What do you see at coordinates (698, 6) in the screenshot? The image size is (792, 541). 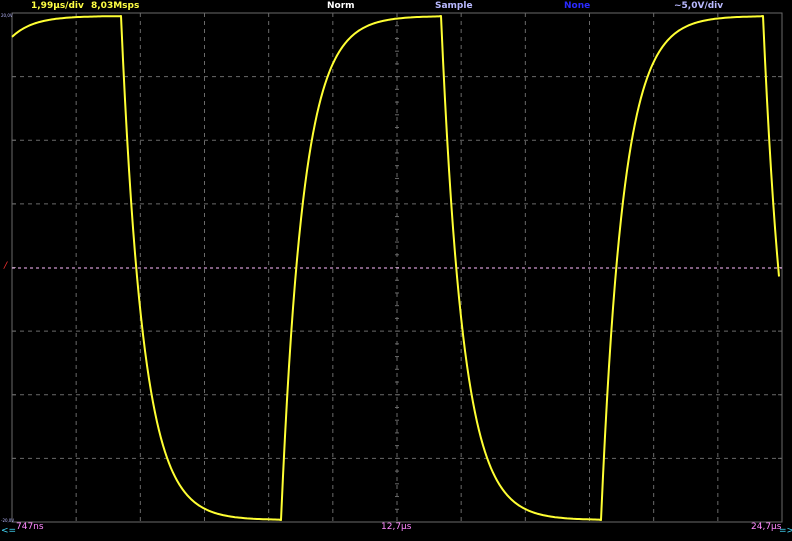 I see `channel-scale-readout: ~5,0V/div` at bounding box center [698, 6].